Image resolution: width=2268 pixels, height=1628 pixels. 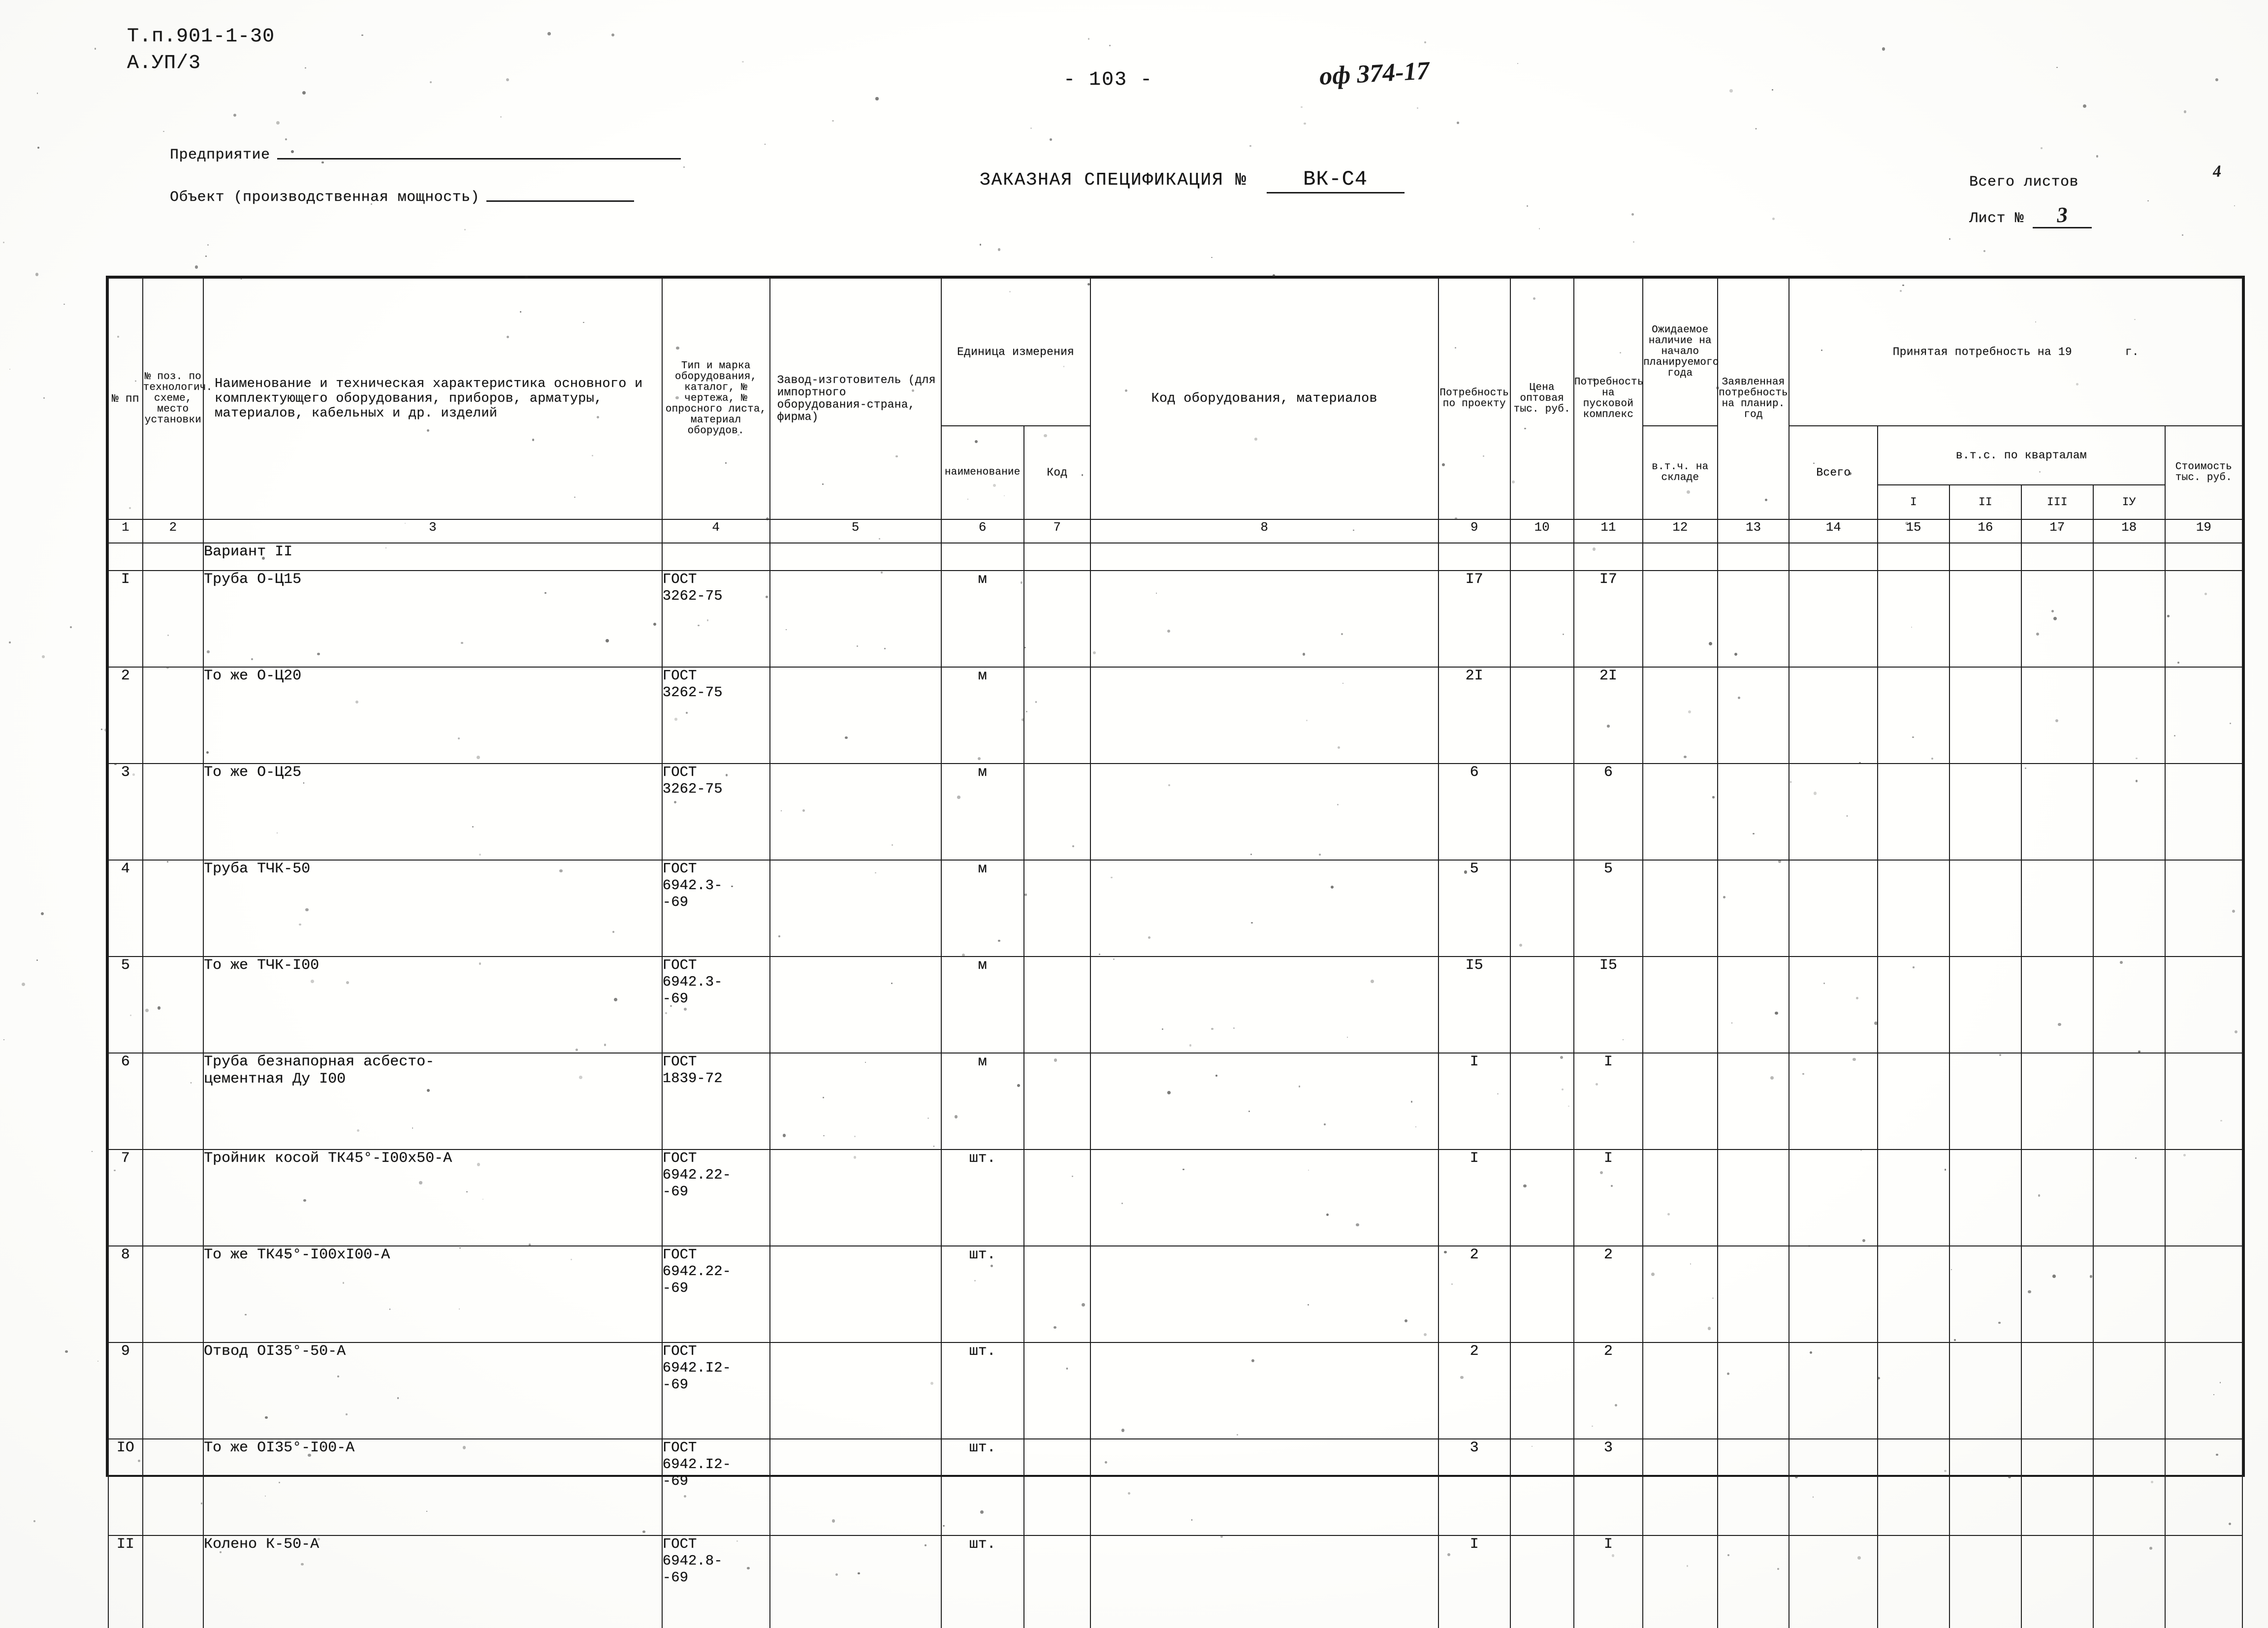 What do you see at coordinates (1015, 352) in the screenshot?
I see `col-group-header-unit: Единица измерения` at bounding box center [1015, 352].